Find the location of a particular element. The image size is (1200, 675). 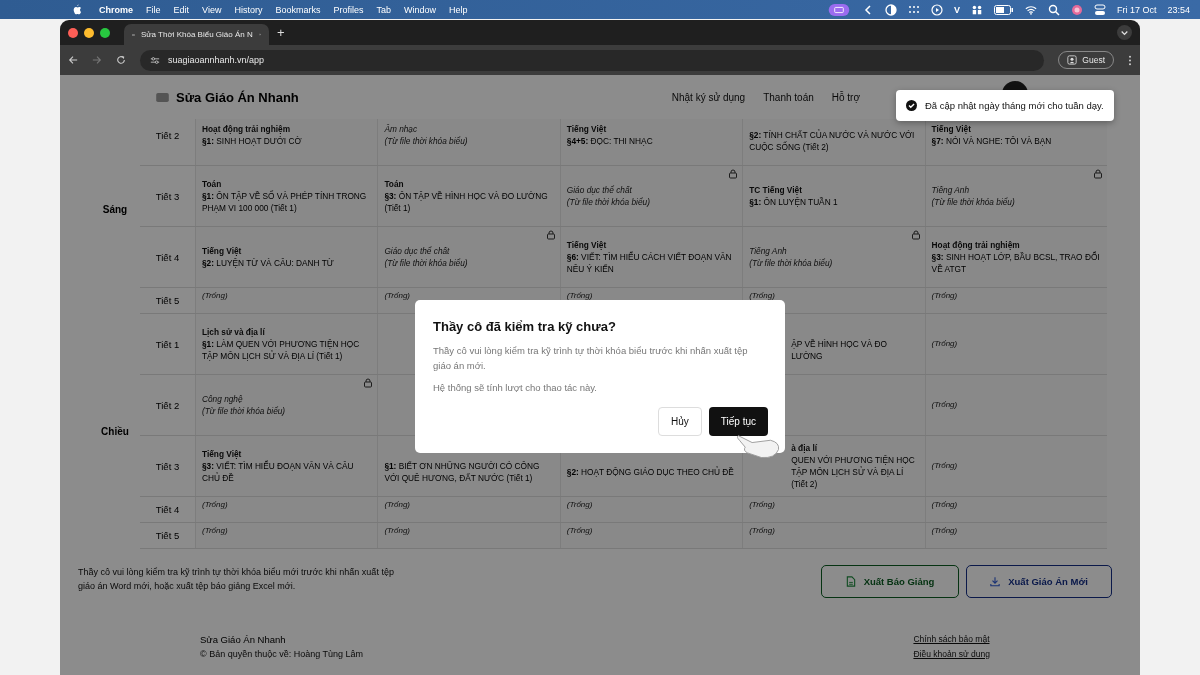

browser-tab: Sửa Thời Khóa Biểu Giáo Án N is located at coordinates (196, 34).